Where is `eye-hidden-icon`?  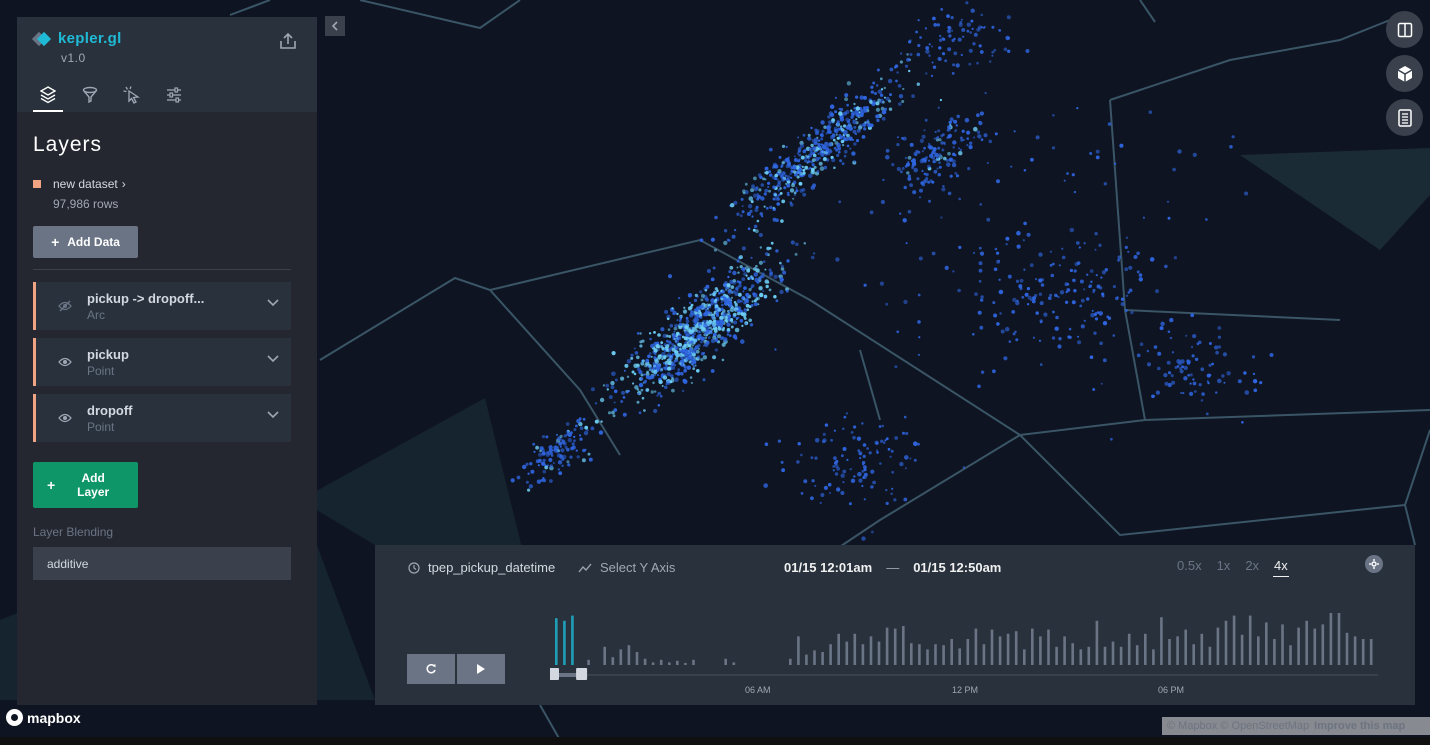
eye-hidden-icon is located at coordinates (65, 306).